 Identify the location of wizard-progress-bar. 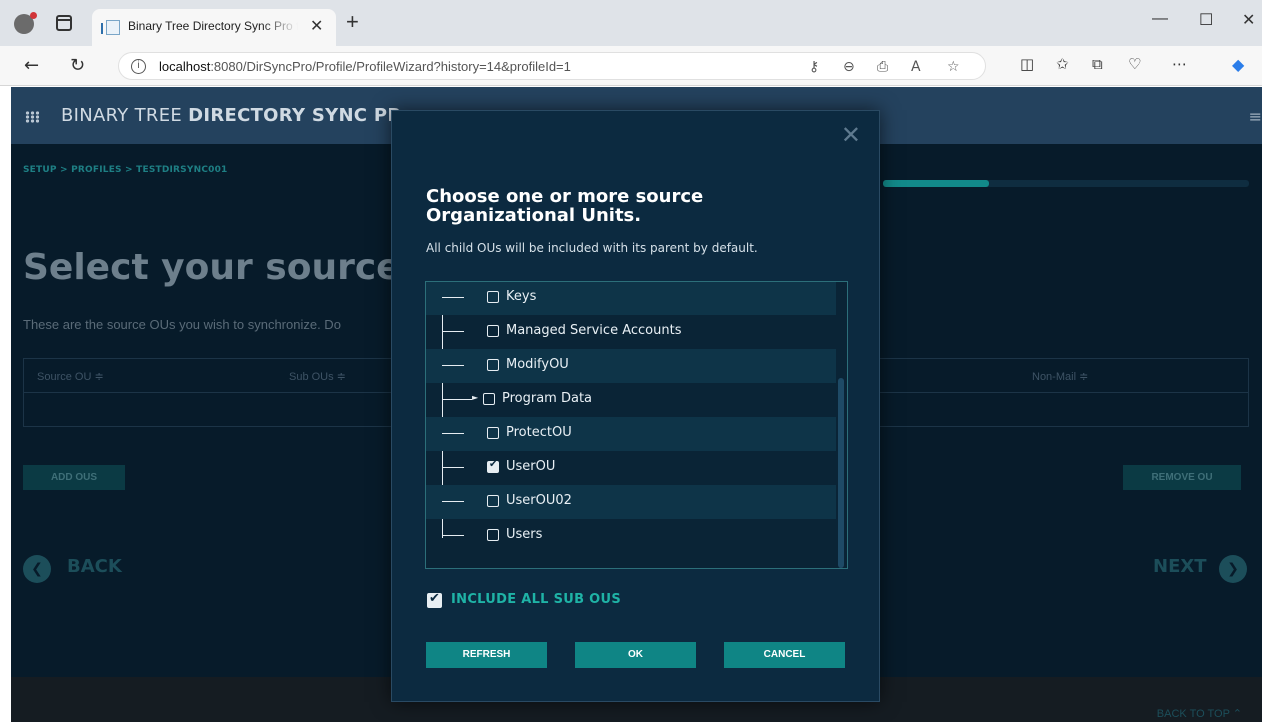
(1066, 183).